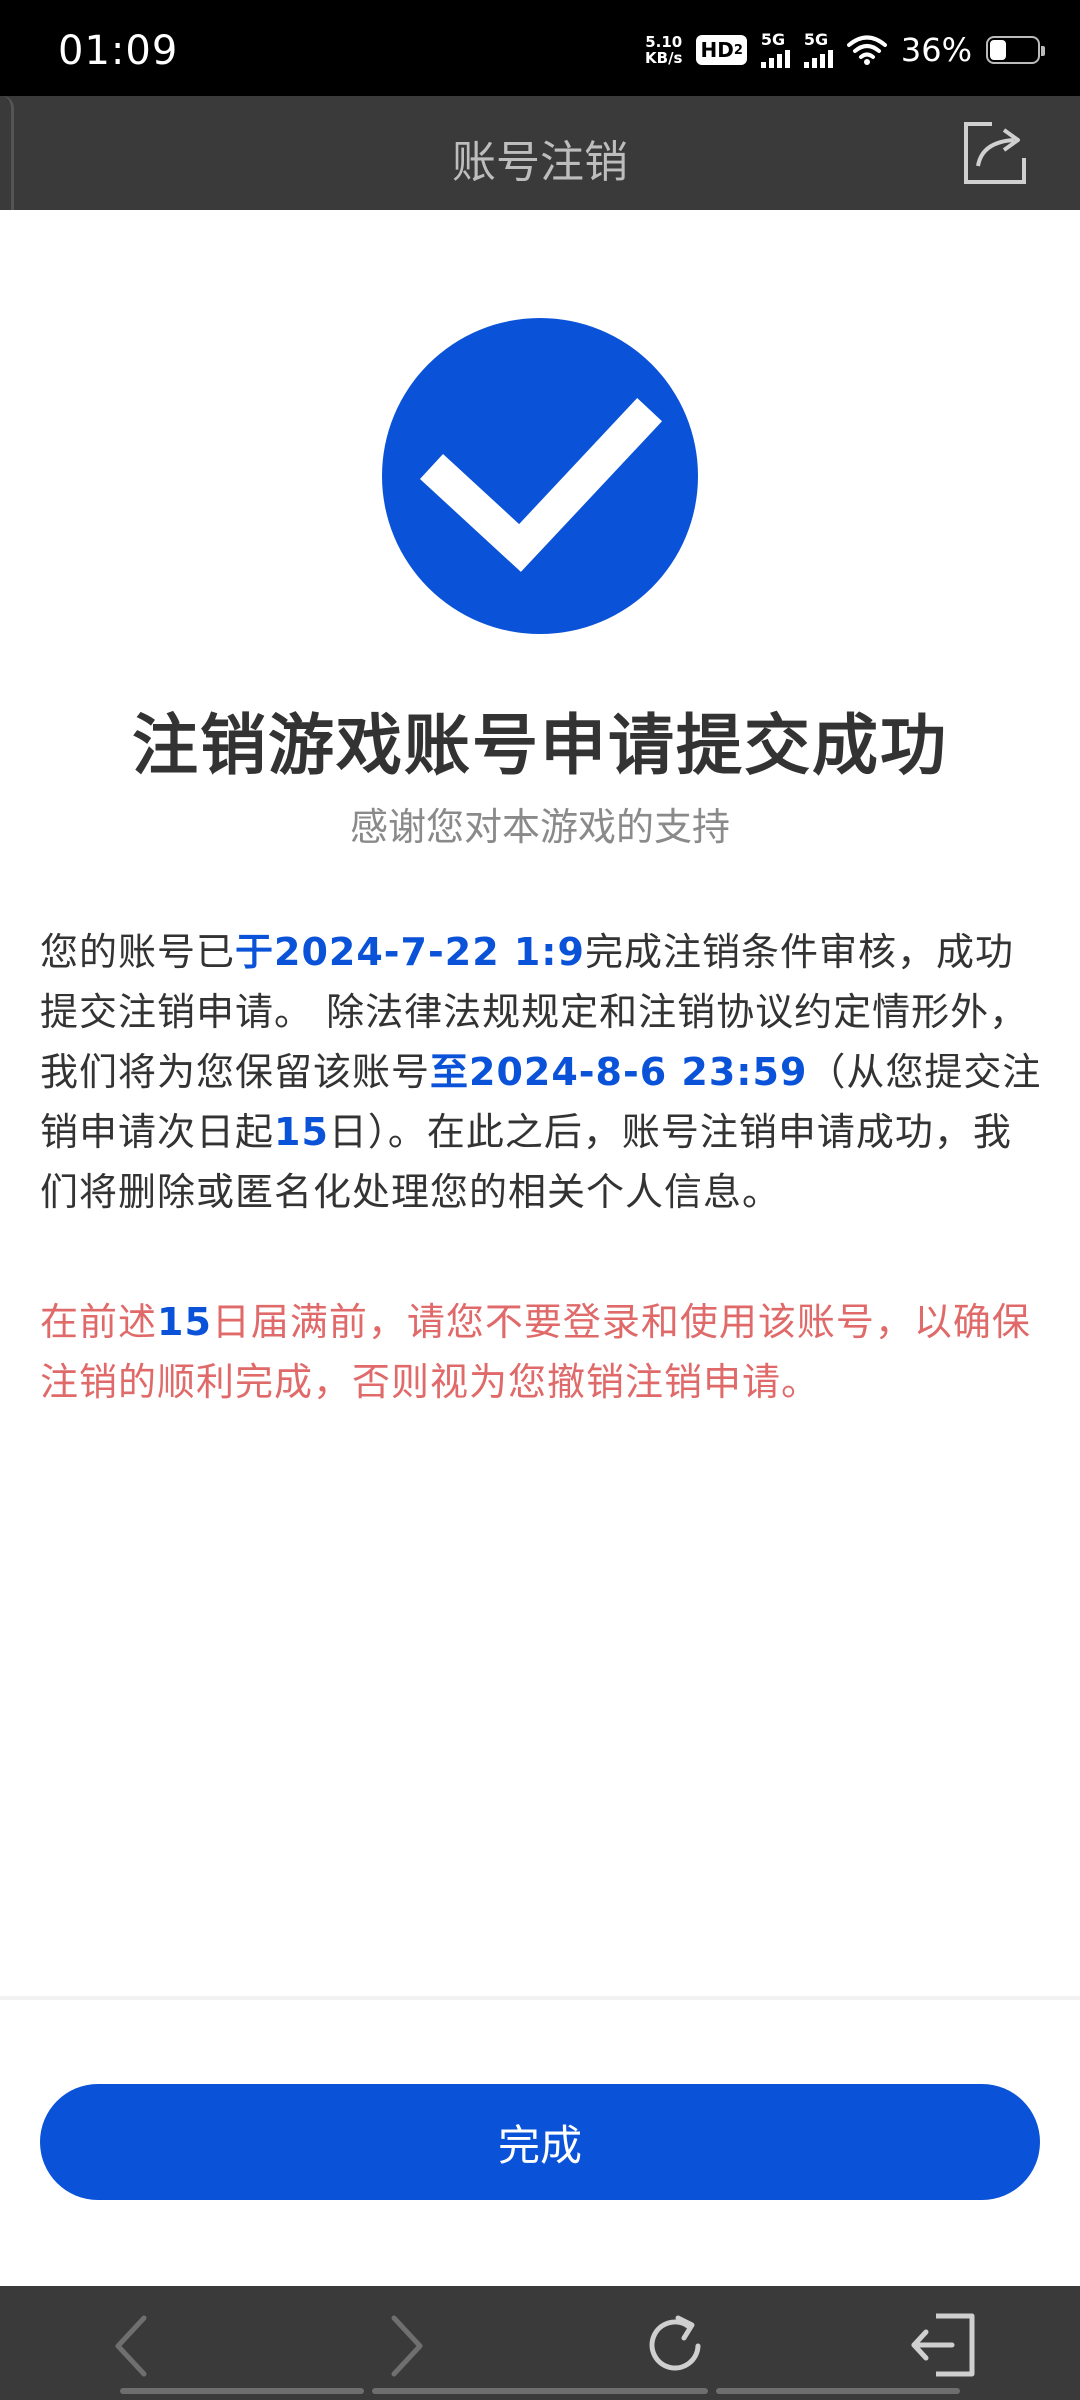  Describe the element at coordinates (775, 58) in the screenshot. I see `signal-bars-sim1` at that location.